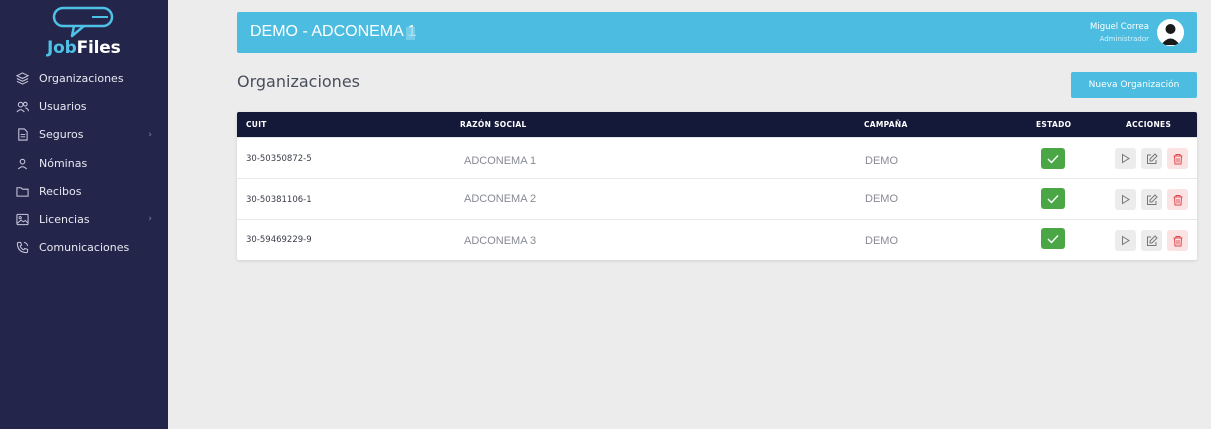 The height and width of the screenshot is (429, 1211). Describe the element at coordinates (717, 239) in the screenshot. I see `table-row: 30-59469229-9 ADCONEMA 3 DEMO` at that location.